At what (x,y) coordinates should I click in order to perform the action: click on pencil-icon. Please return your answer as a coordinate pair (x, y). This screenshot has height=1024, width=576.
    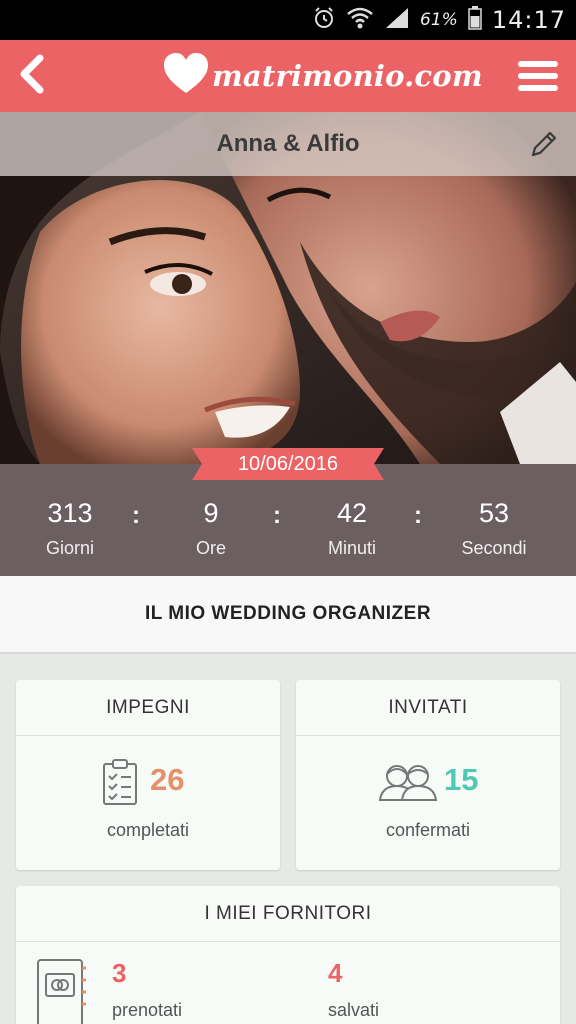
    Looking at the image, I should click on (544, 147).